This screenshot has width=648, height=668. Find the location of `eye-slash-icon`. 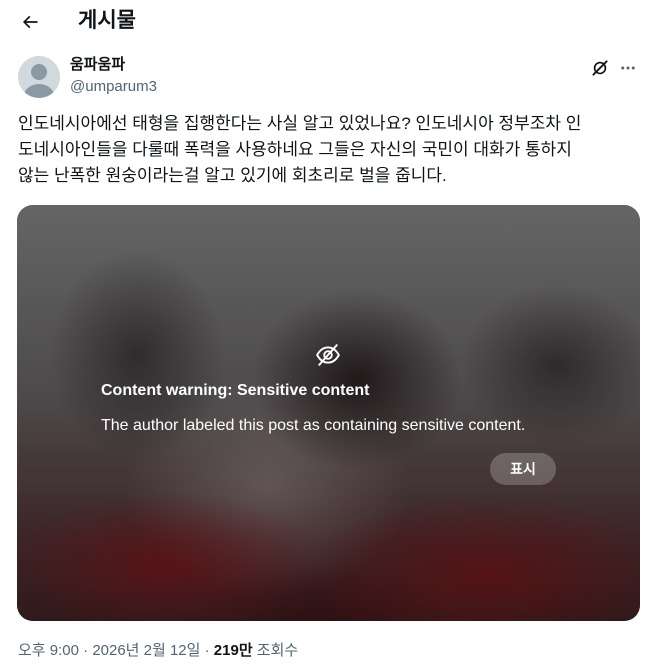

eye-slash-icon is located at coordinates (328, 355).